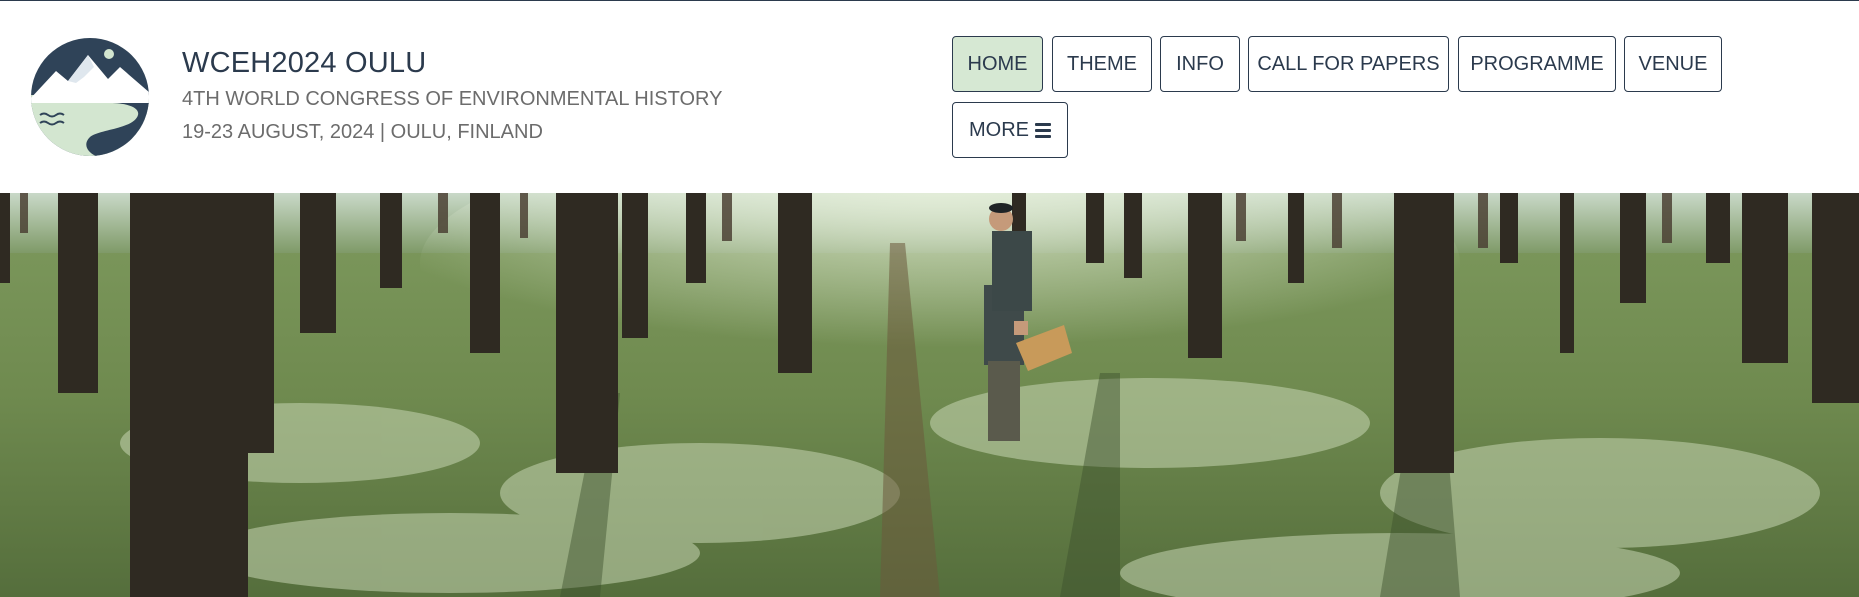 This screenshot has height=597, width=1859. Describe the element at coordinates (1102, 64) in the screenshot. I see `nav-theme-button: THEME` at that location.